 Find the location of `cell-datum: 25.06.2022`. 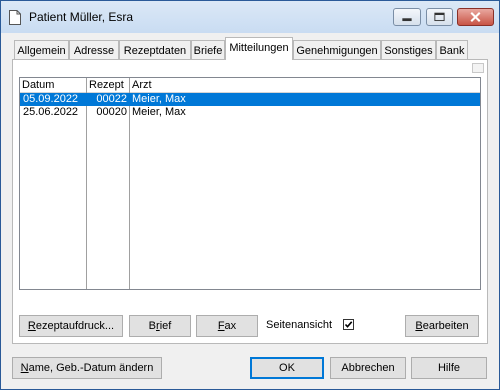

cell-datum: 25.06.2022 is located at coordinates (51, 112).